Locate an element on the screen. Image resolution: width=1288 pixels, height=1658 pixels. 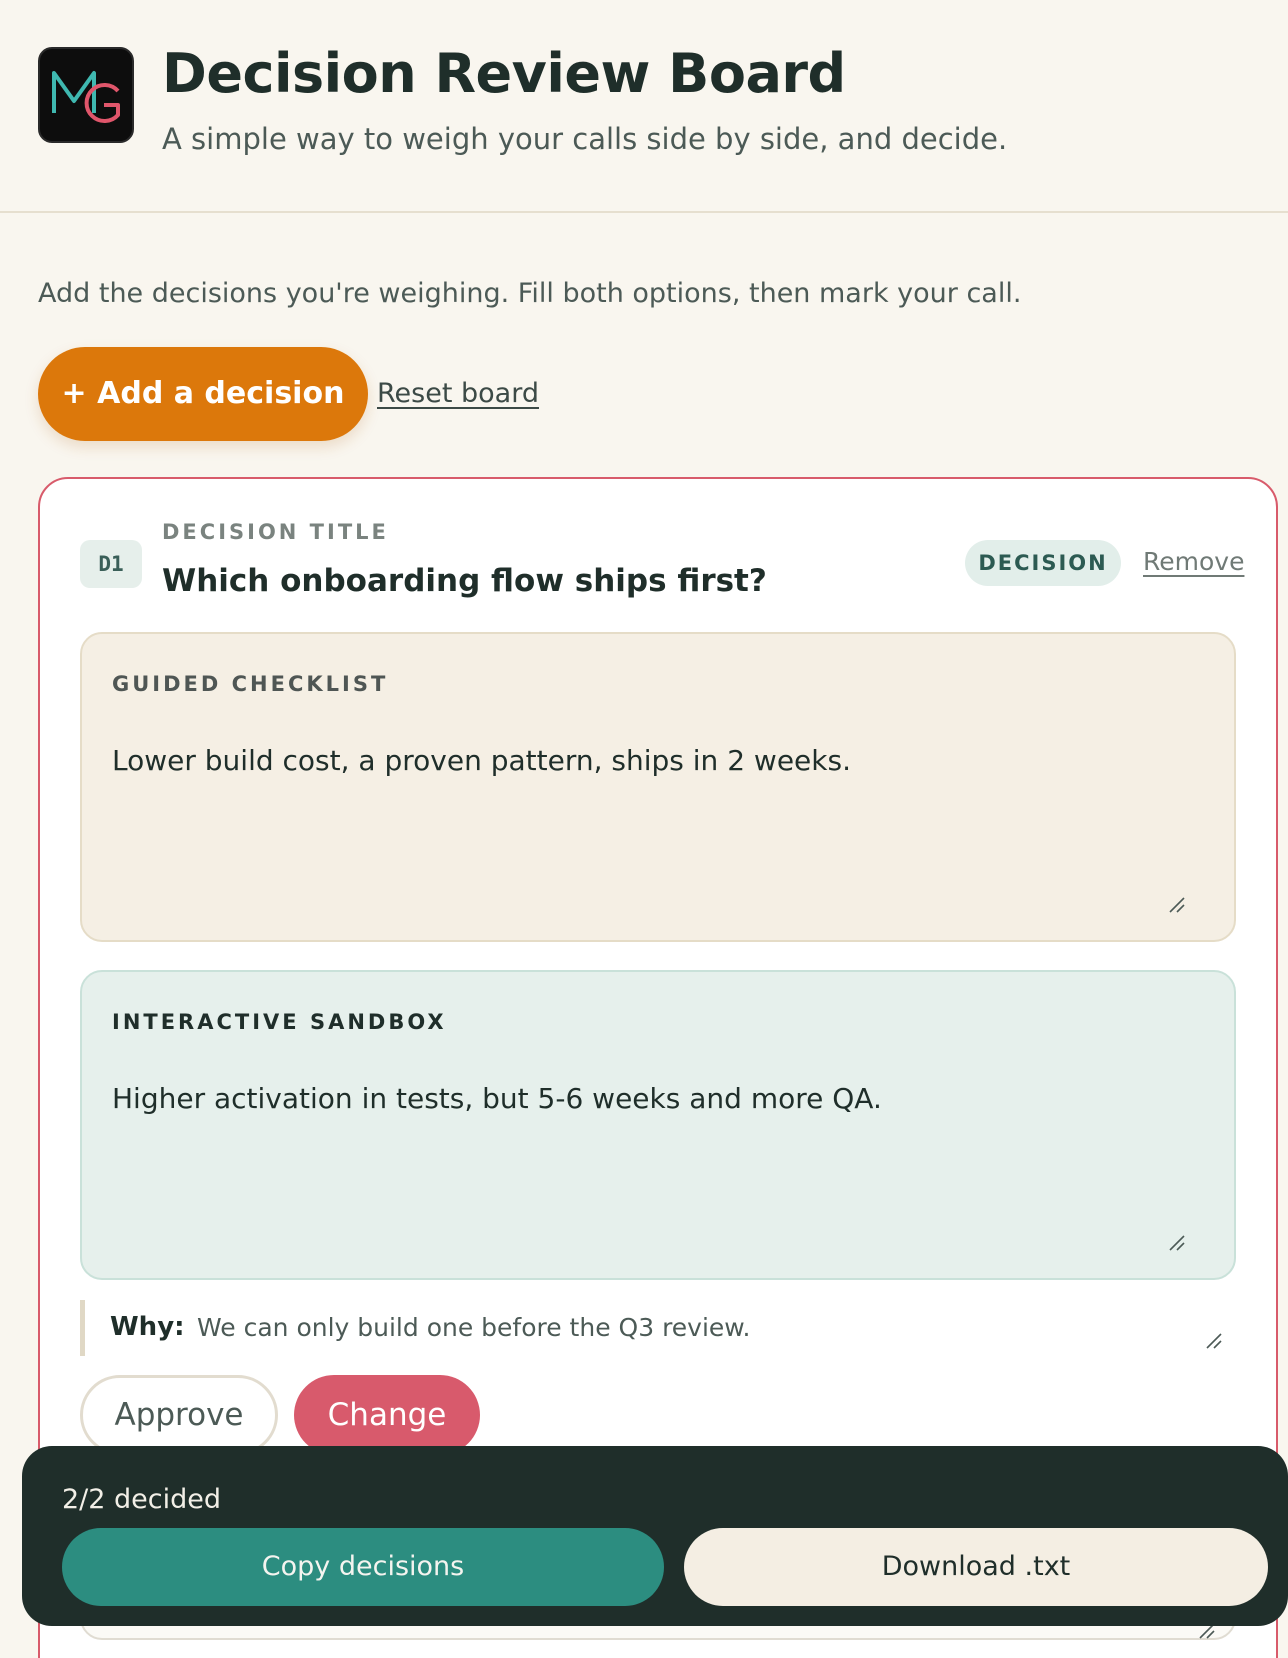
mg-logo-icon is located at coordinates (86, 97).